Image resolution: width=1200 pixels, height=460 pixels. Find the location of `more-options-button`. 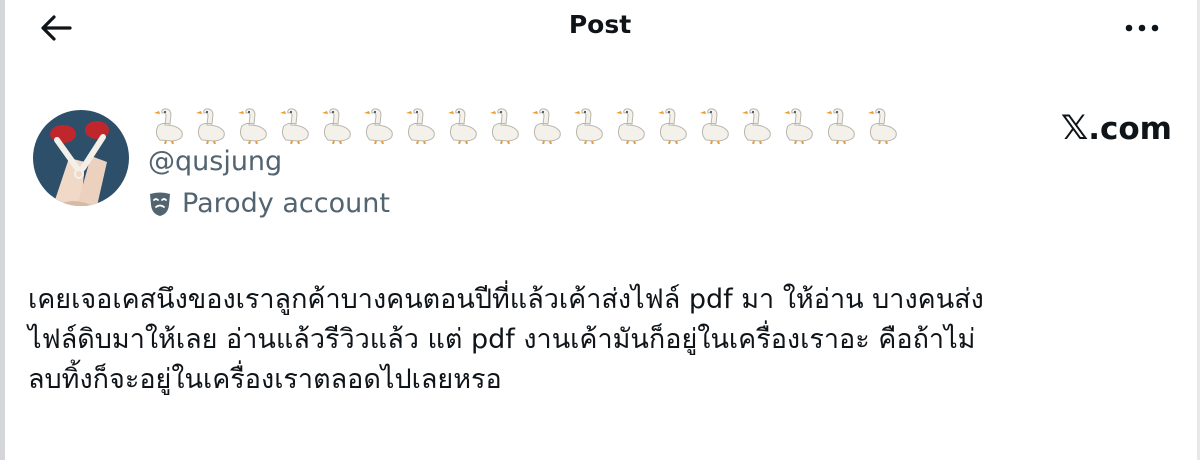

more-options-button is located at coordinates (1142, 28).